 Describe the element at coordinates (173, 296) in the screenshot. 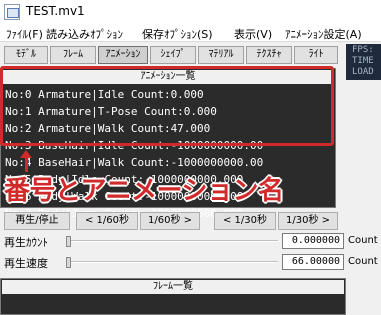

I see `frame-list: ﾌﾚｰﾑ一覧` at that location.